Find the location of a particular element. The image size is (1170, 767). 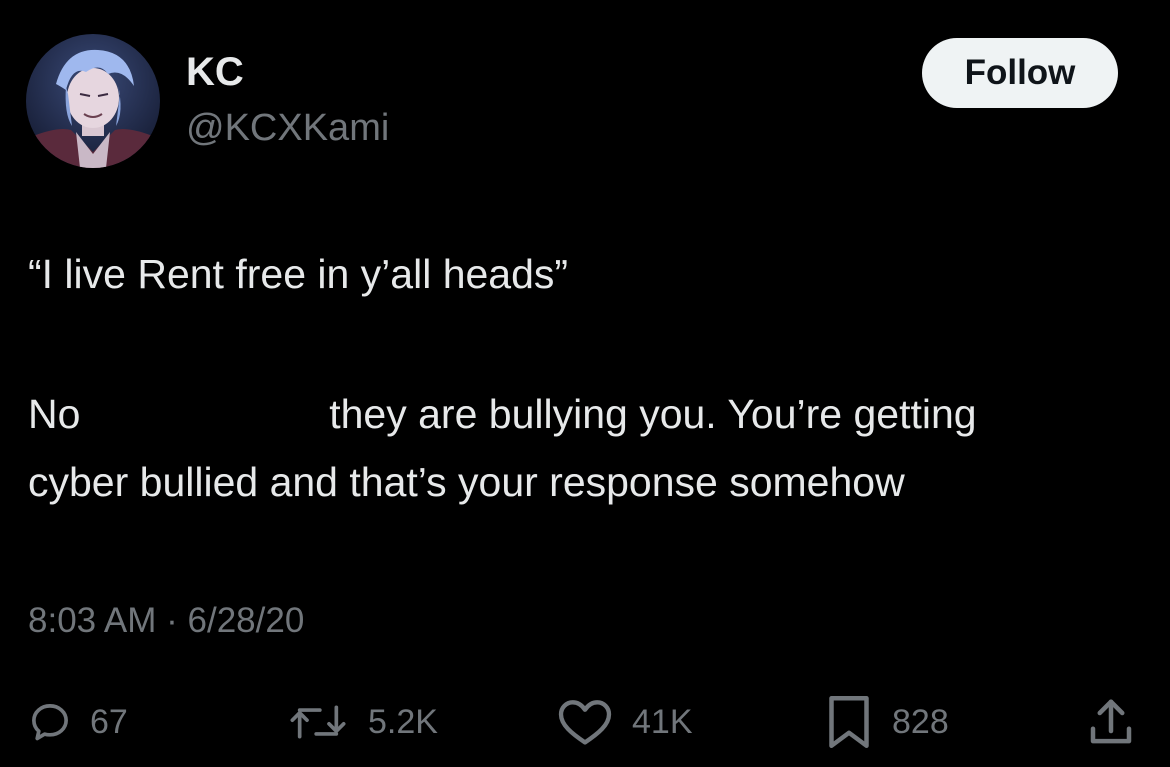

redacted-text is located at coordinates (204, 414).